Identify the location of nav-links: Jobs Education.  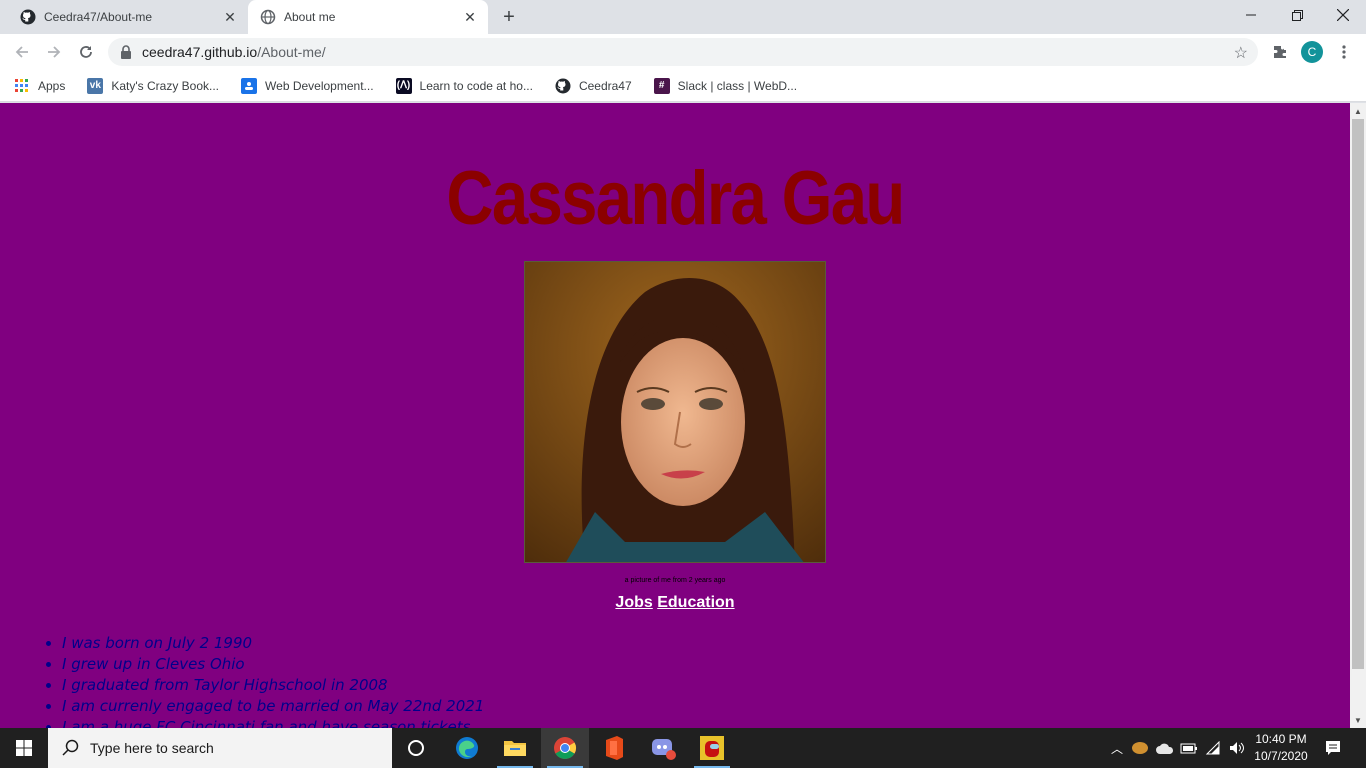
(675, 603).